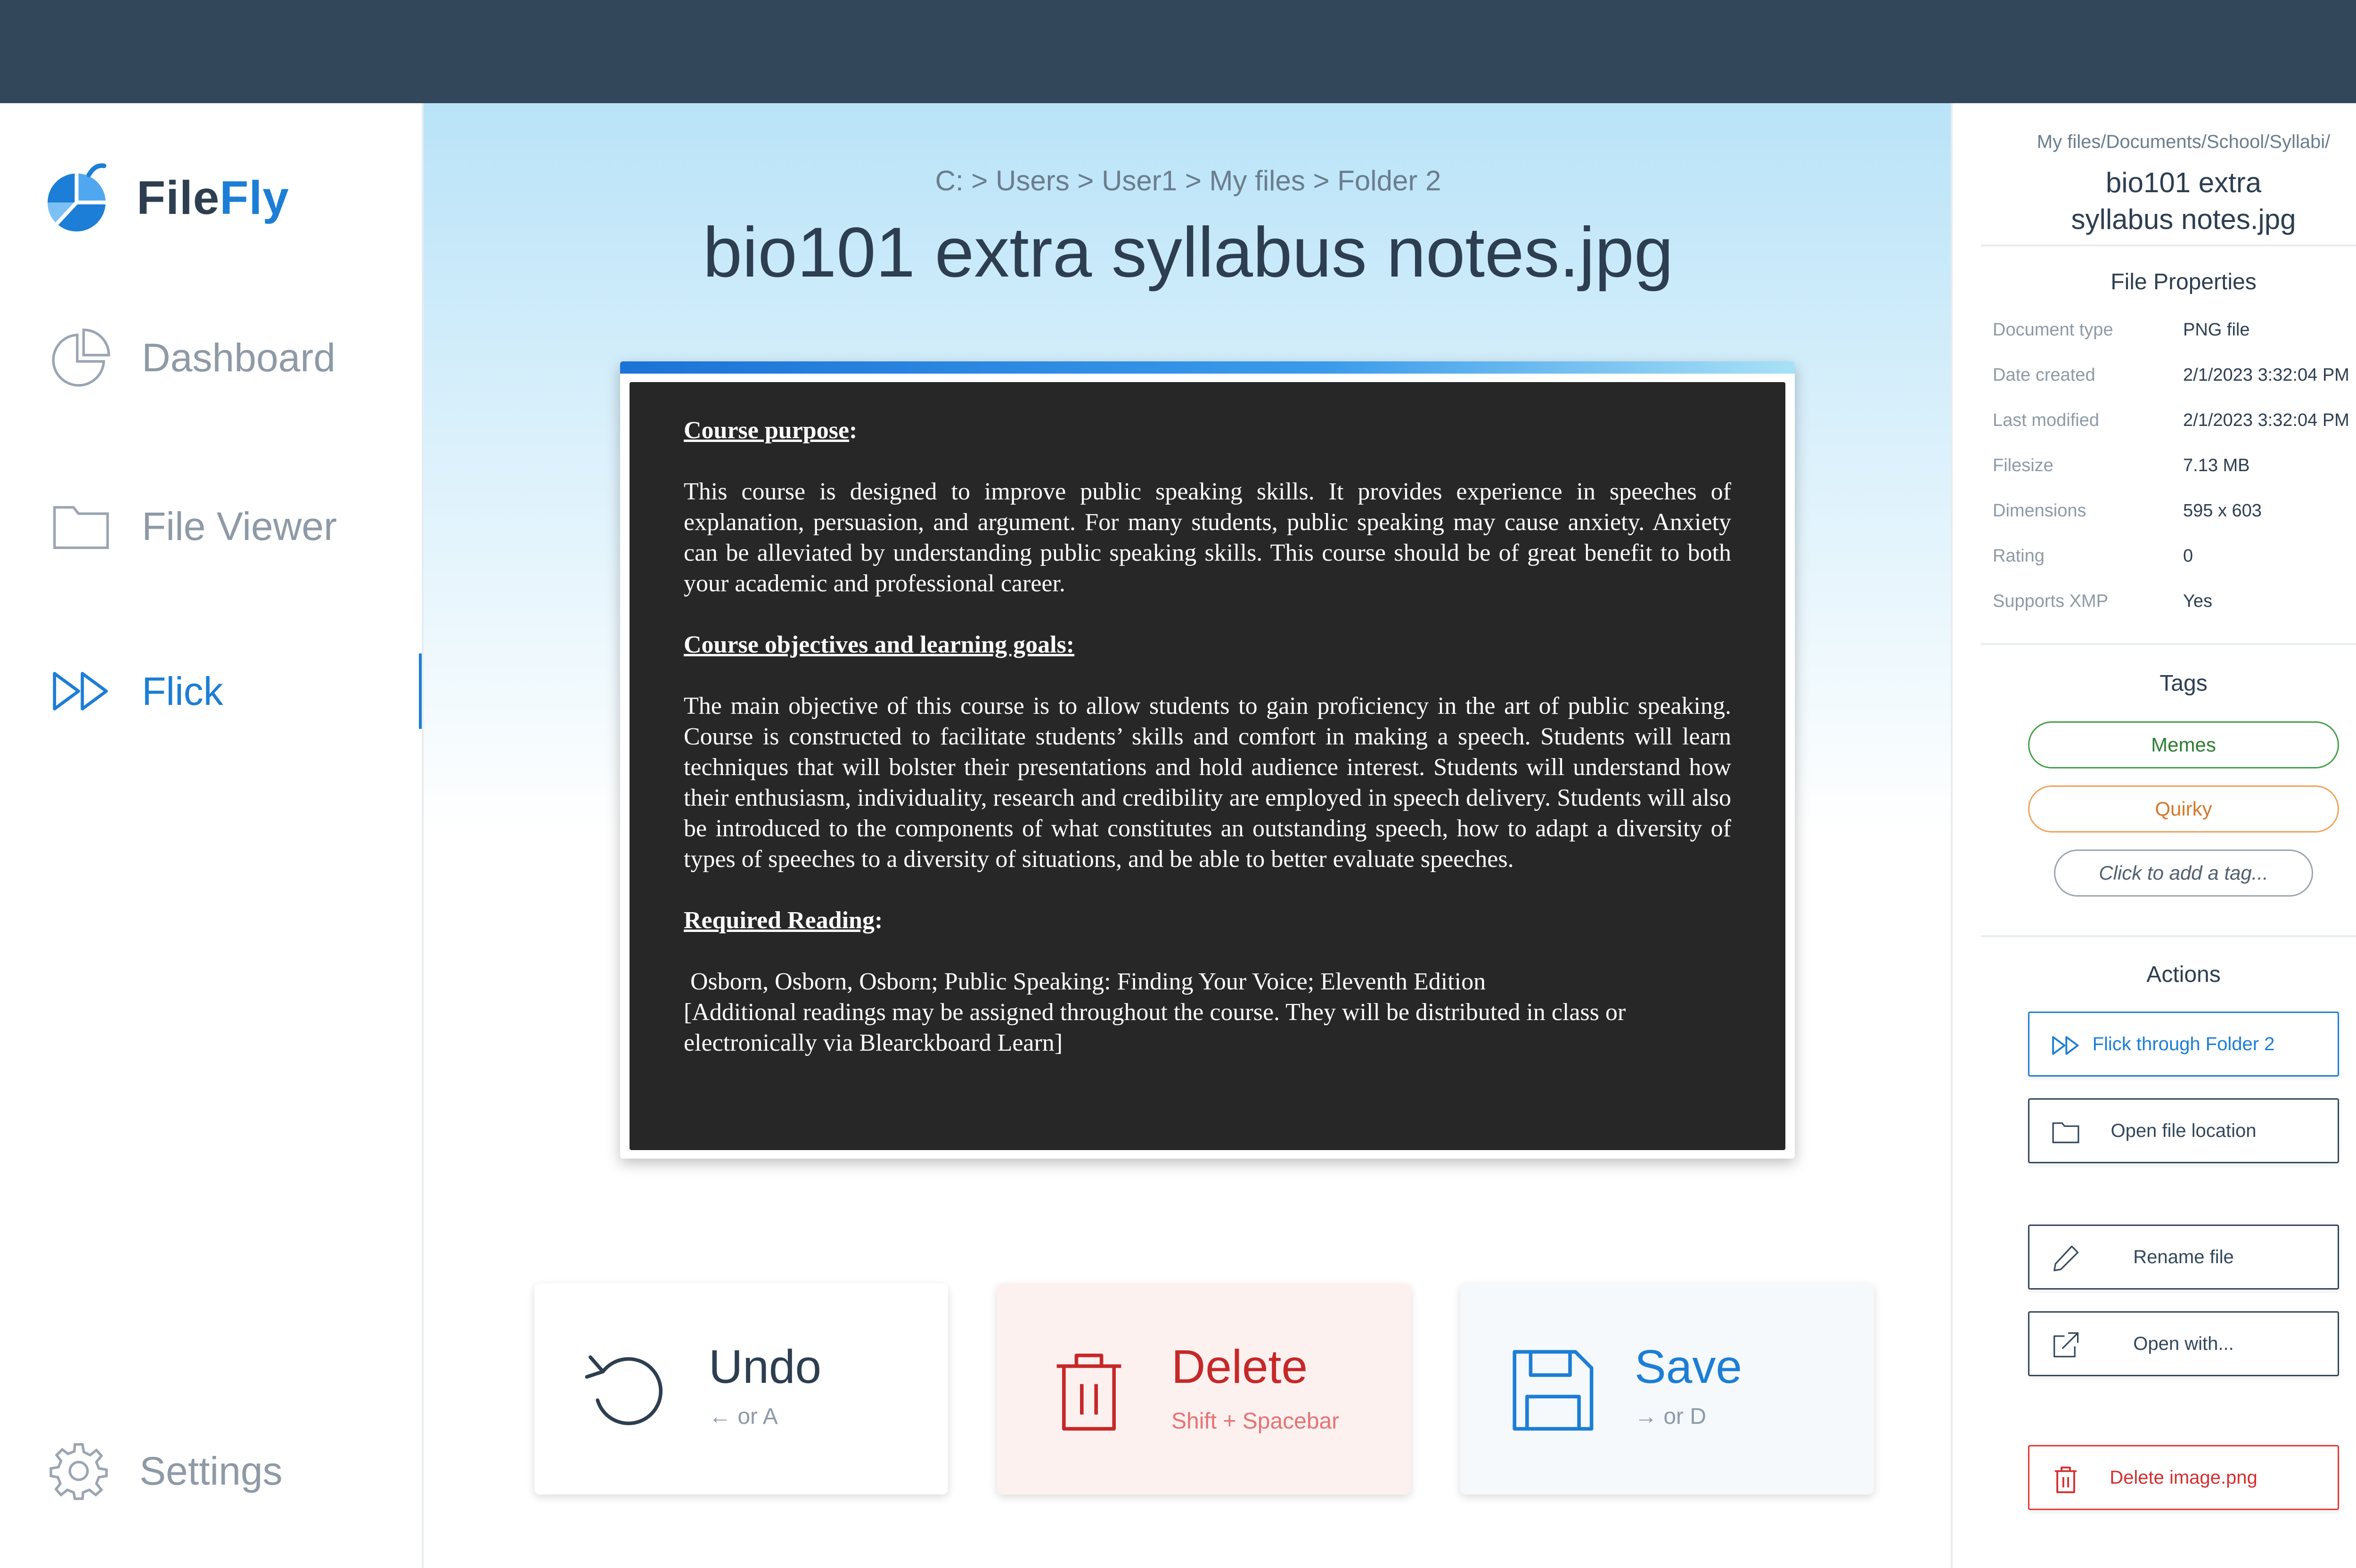  I want to click on external-link-icon, so click(2066, 1344).